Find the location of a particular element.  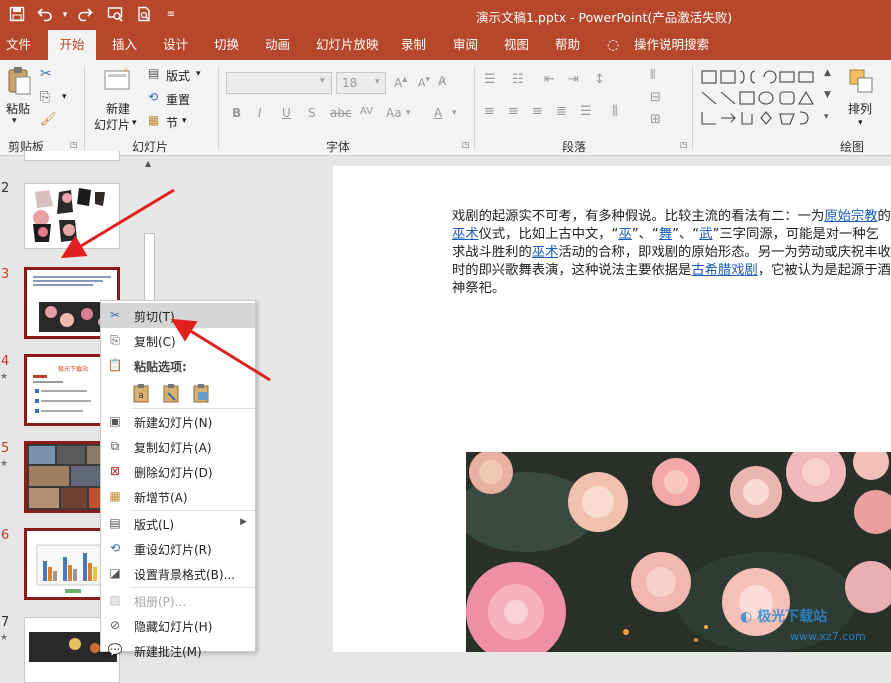

annotation-arrow-to-cut is located at coordinates (220, 350).